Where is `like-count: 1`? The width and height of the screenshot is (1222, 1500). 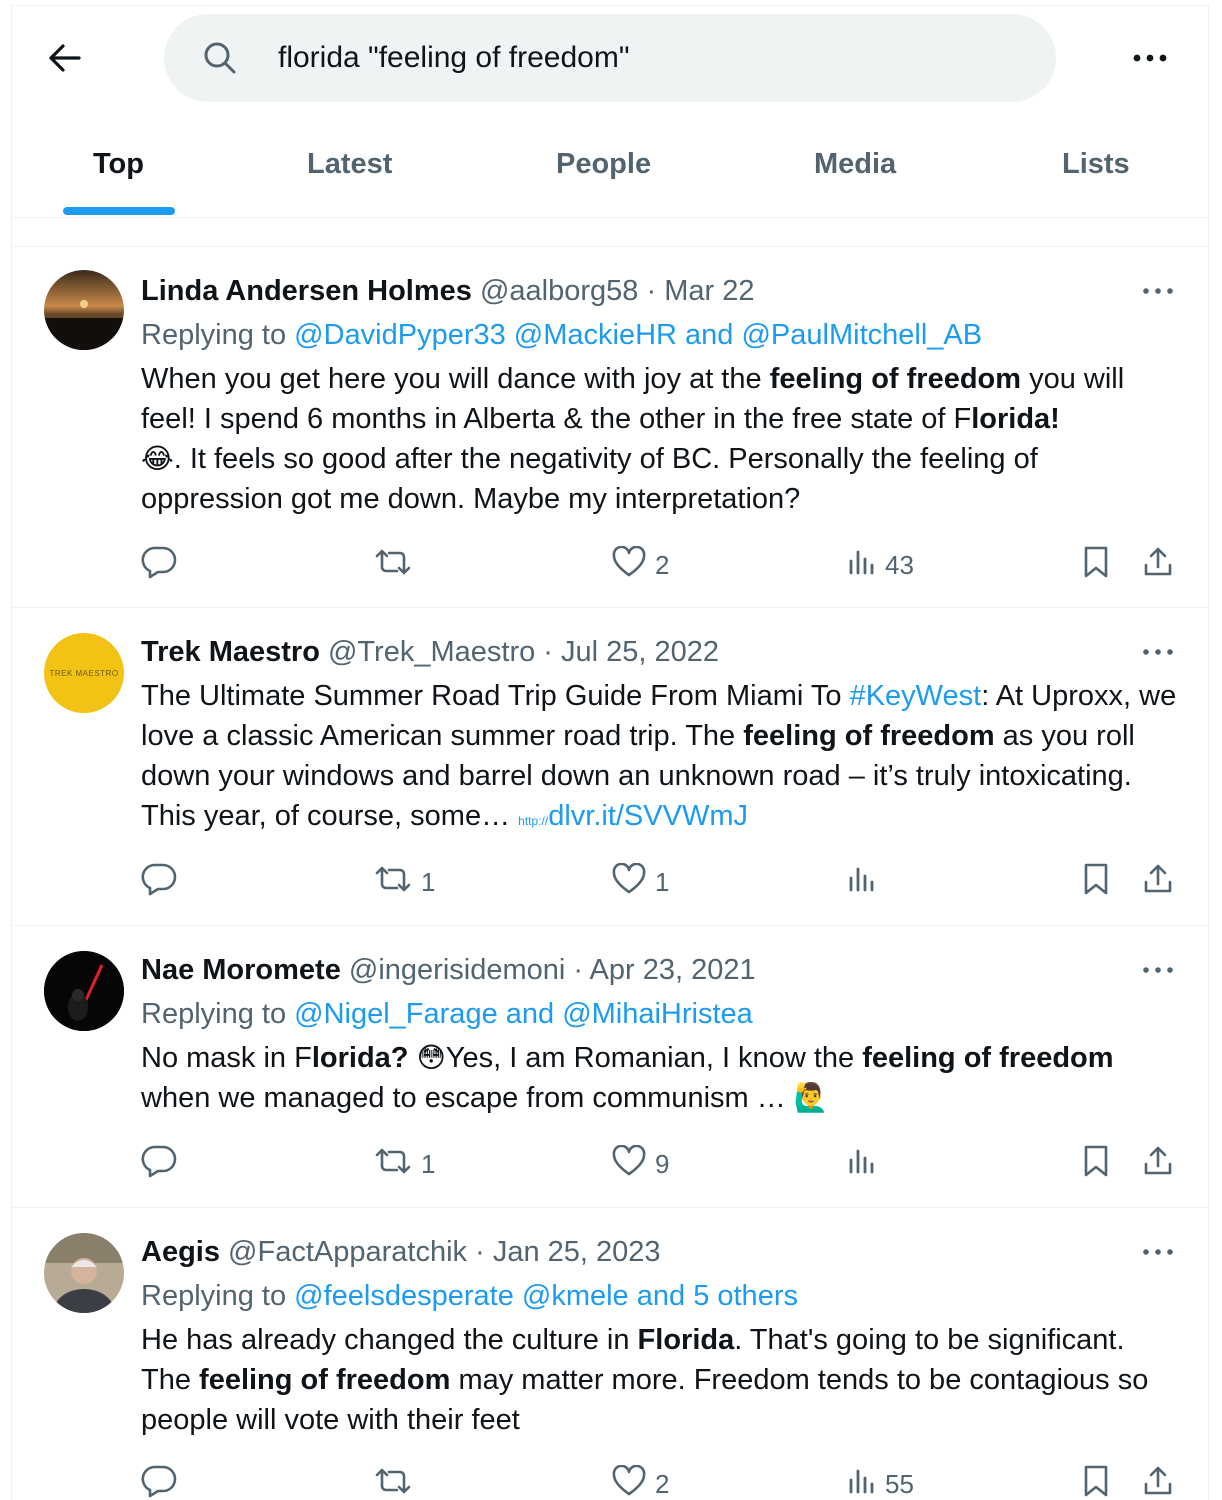
like-count: 1 is located at coordinates (662, 881).